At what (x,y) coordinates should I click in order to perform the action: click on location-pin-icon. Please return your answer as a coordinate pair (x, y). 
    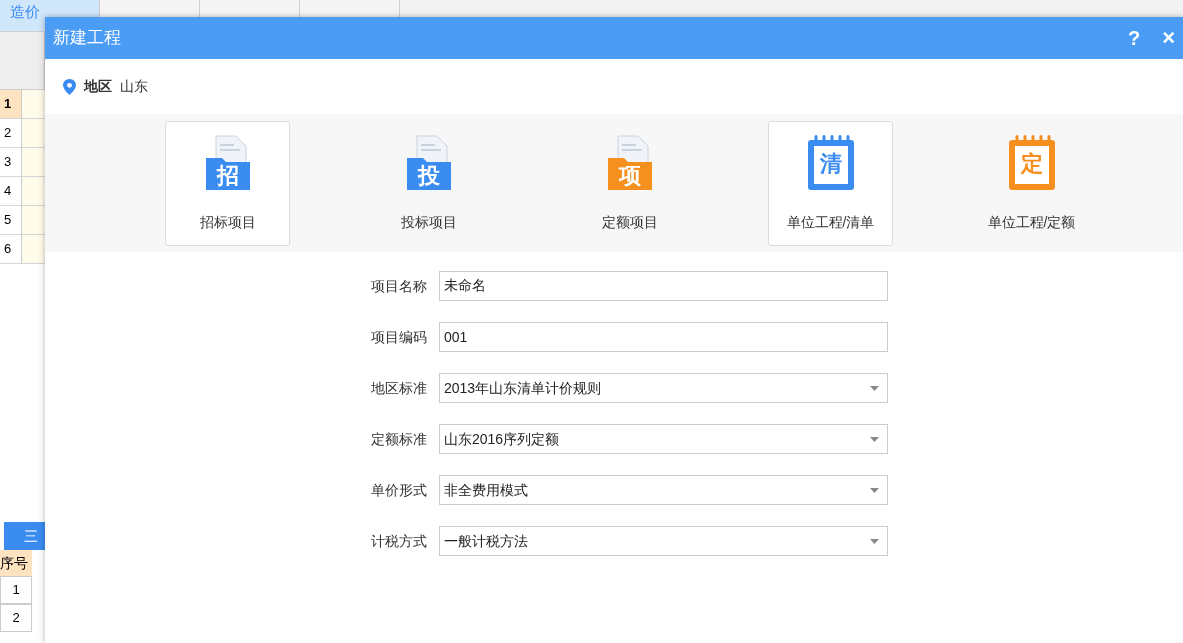
    Looking at the image, I should click on (69, 86).